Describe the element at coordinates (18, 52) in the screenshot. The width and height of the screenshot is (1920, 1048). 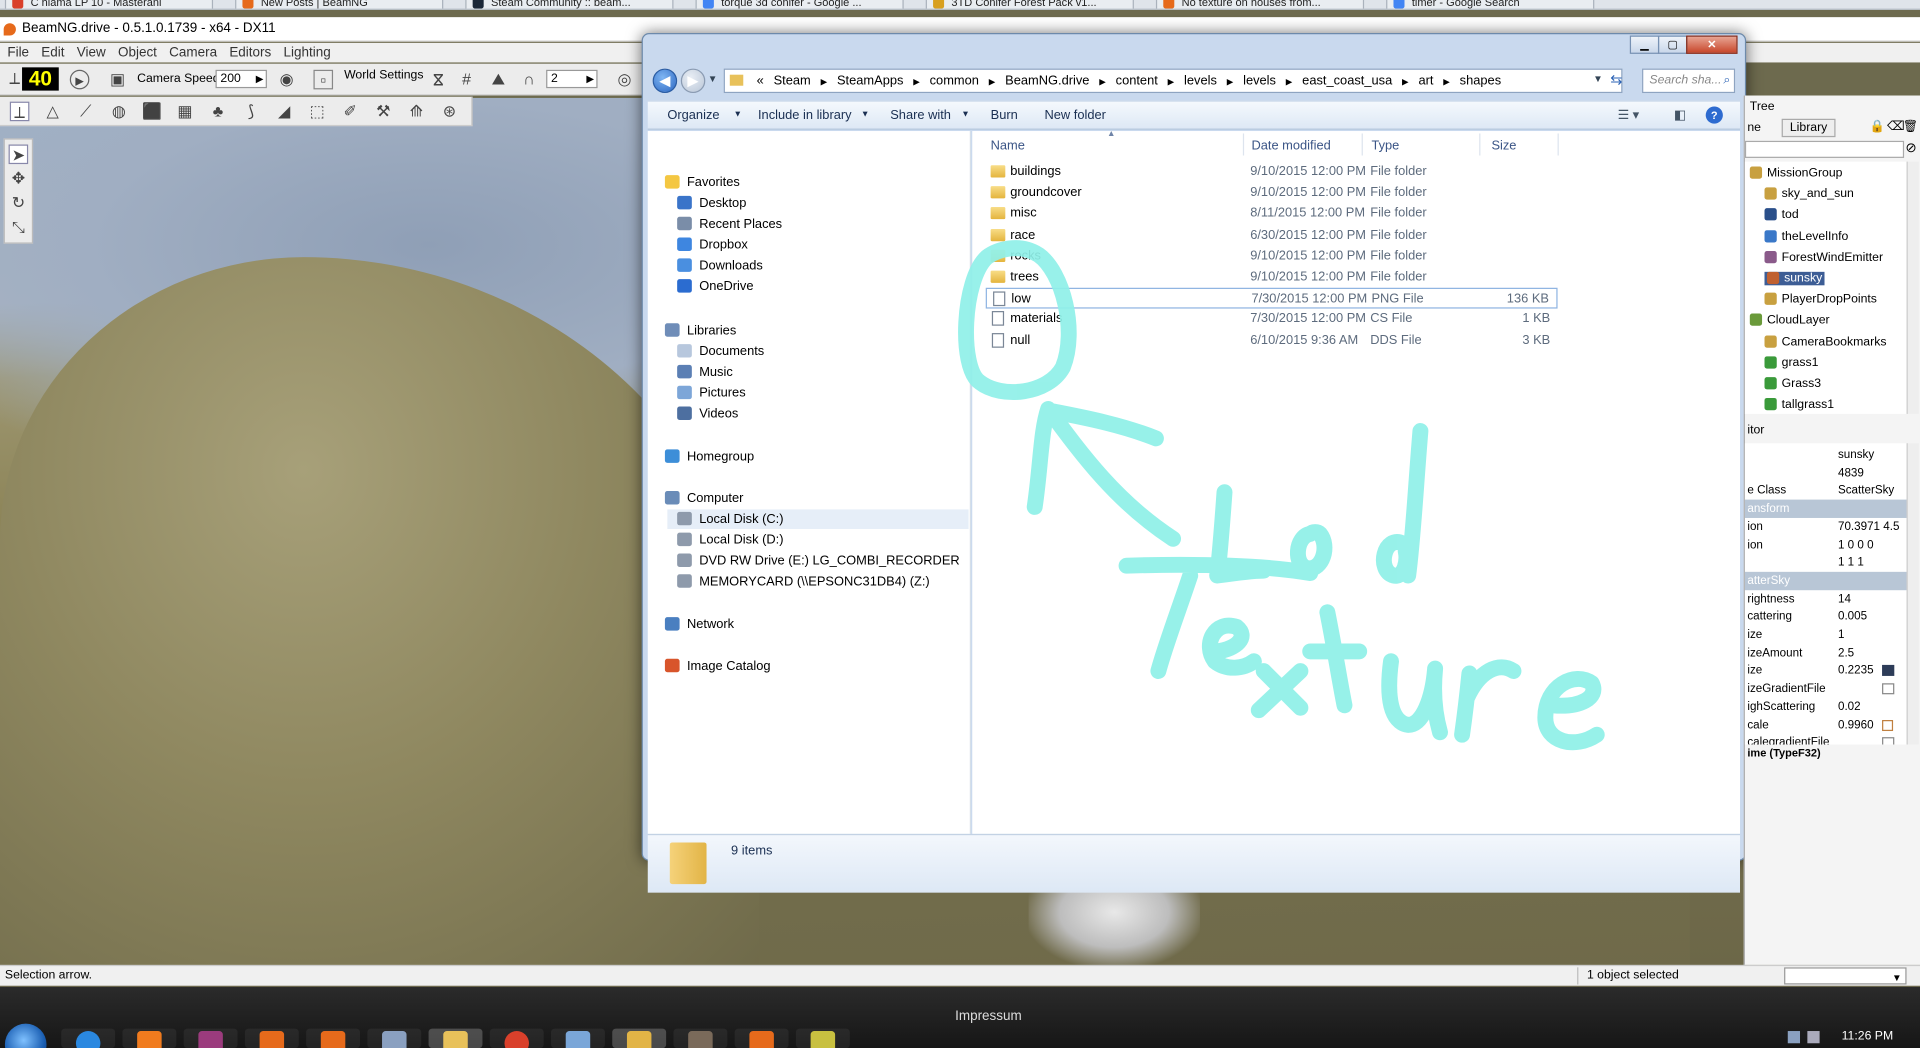
I see `menu-file: File` at that location.